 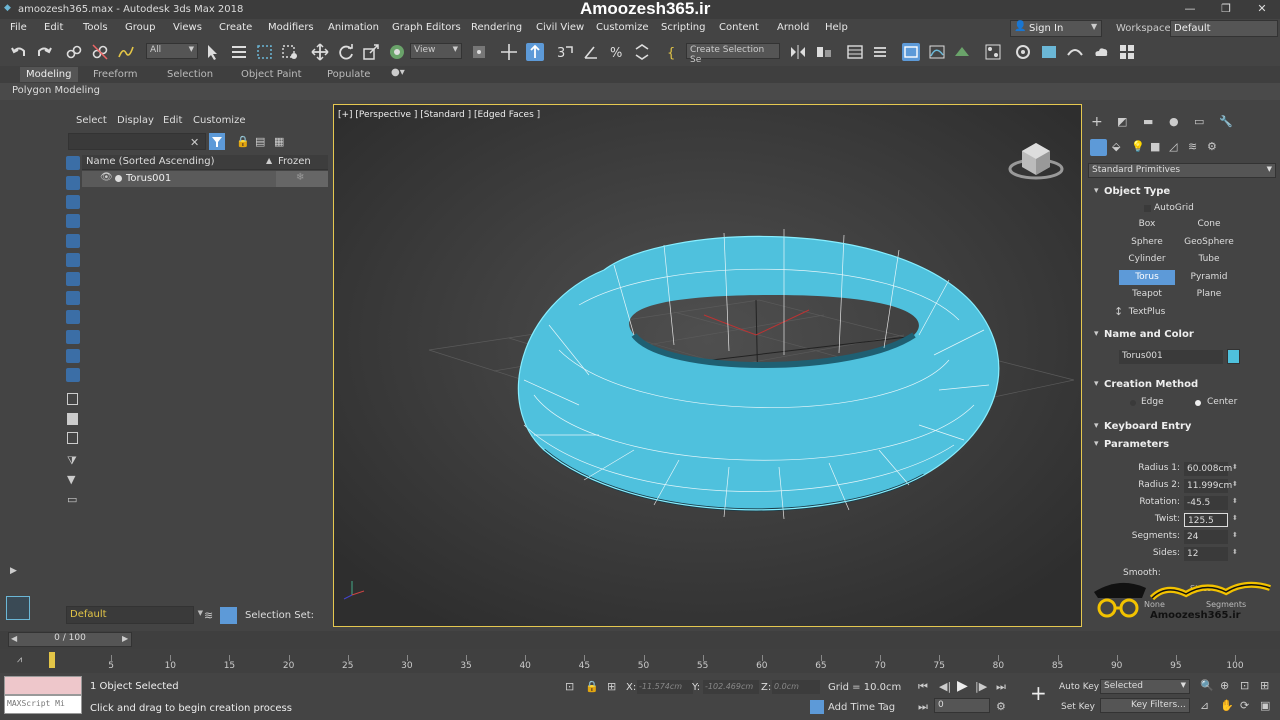 What do you see at coordinates (1038, 693) in the screenshot?
I see `set-keys-icon: +` at bounding box center [1038, 693].